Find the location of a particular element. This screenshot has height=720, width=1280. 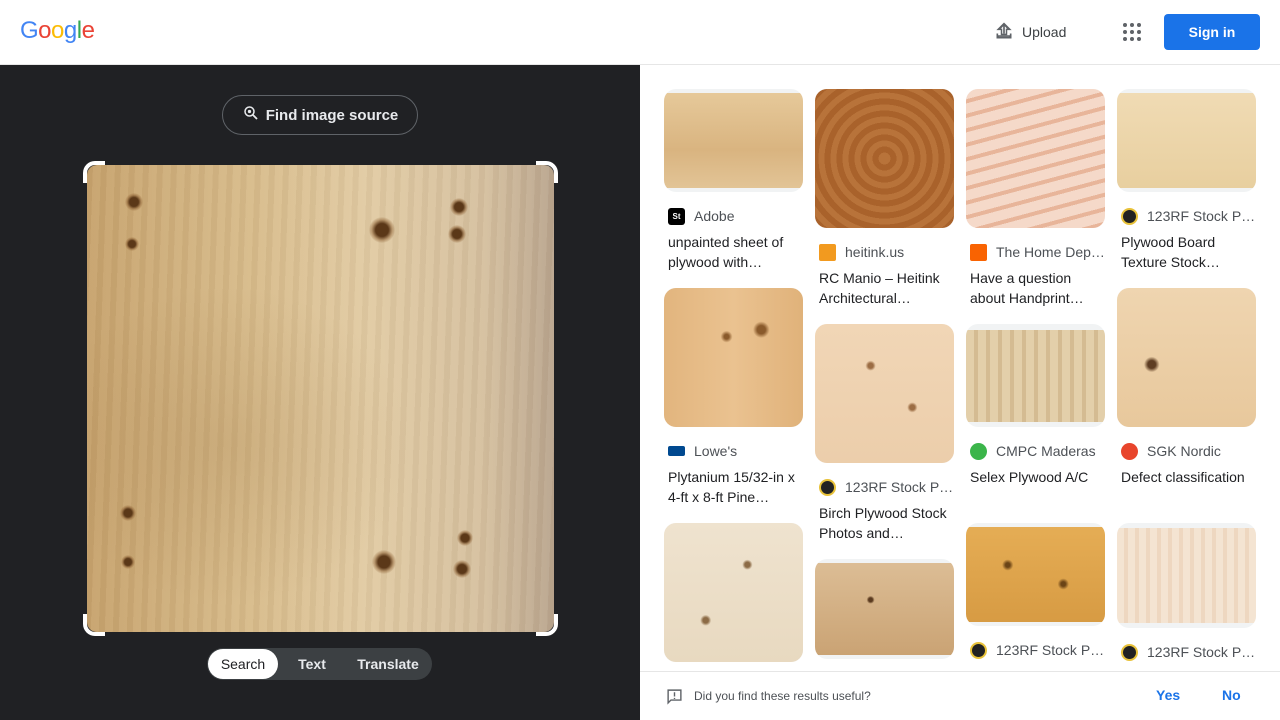

google-apps-button is located at coordinates (1132, 32).